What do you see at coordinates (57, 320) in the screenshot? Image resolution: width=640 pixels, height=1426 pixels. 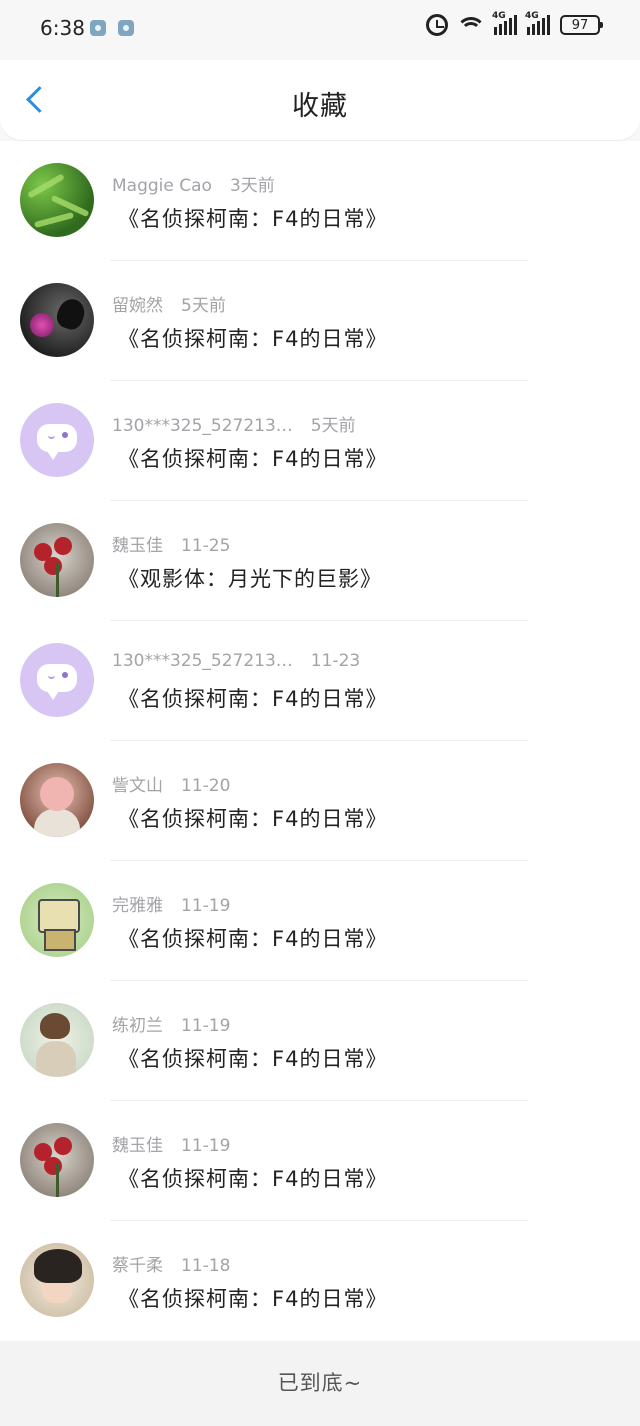 I see `butterfly-avatar` at bounding box center [57, 320].